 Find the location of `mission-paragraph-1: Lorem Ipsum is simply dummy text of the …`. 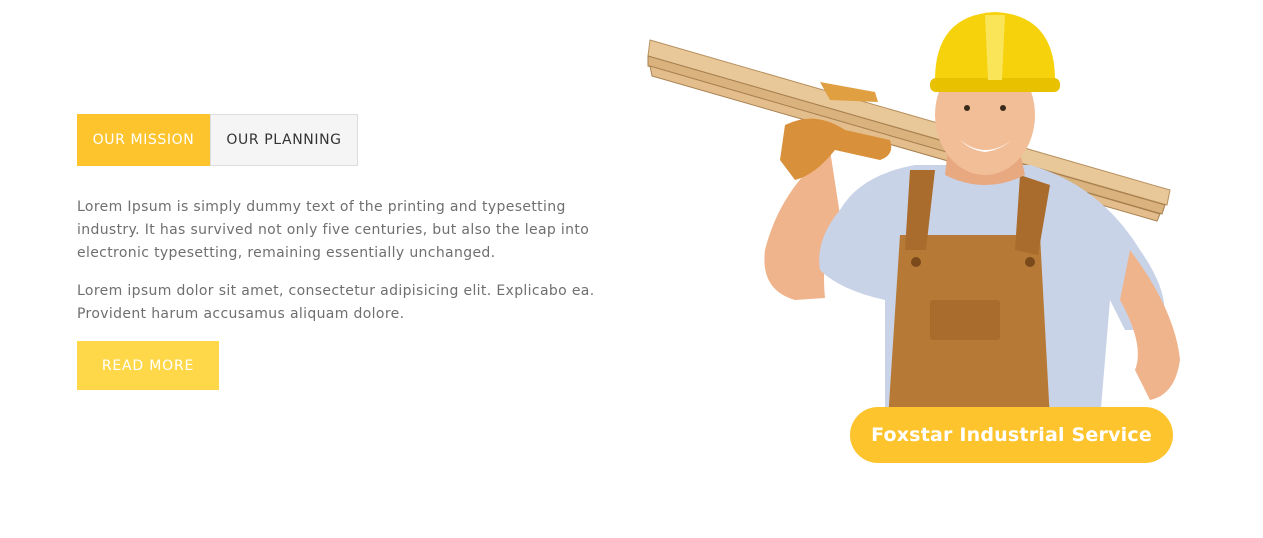

mission-paragraph-1: Lorem Ipsum is simply dummy text of the … is located at coordinates (333, 230).